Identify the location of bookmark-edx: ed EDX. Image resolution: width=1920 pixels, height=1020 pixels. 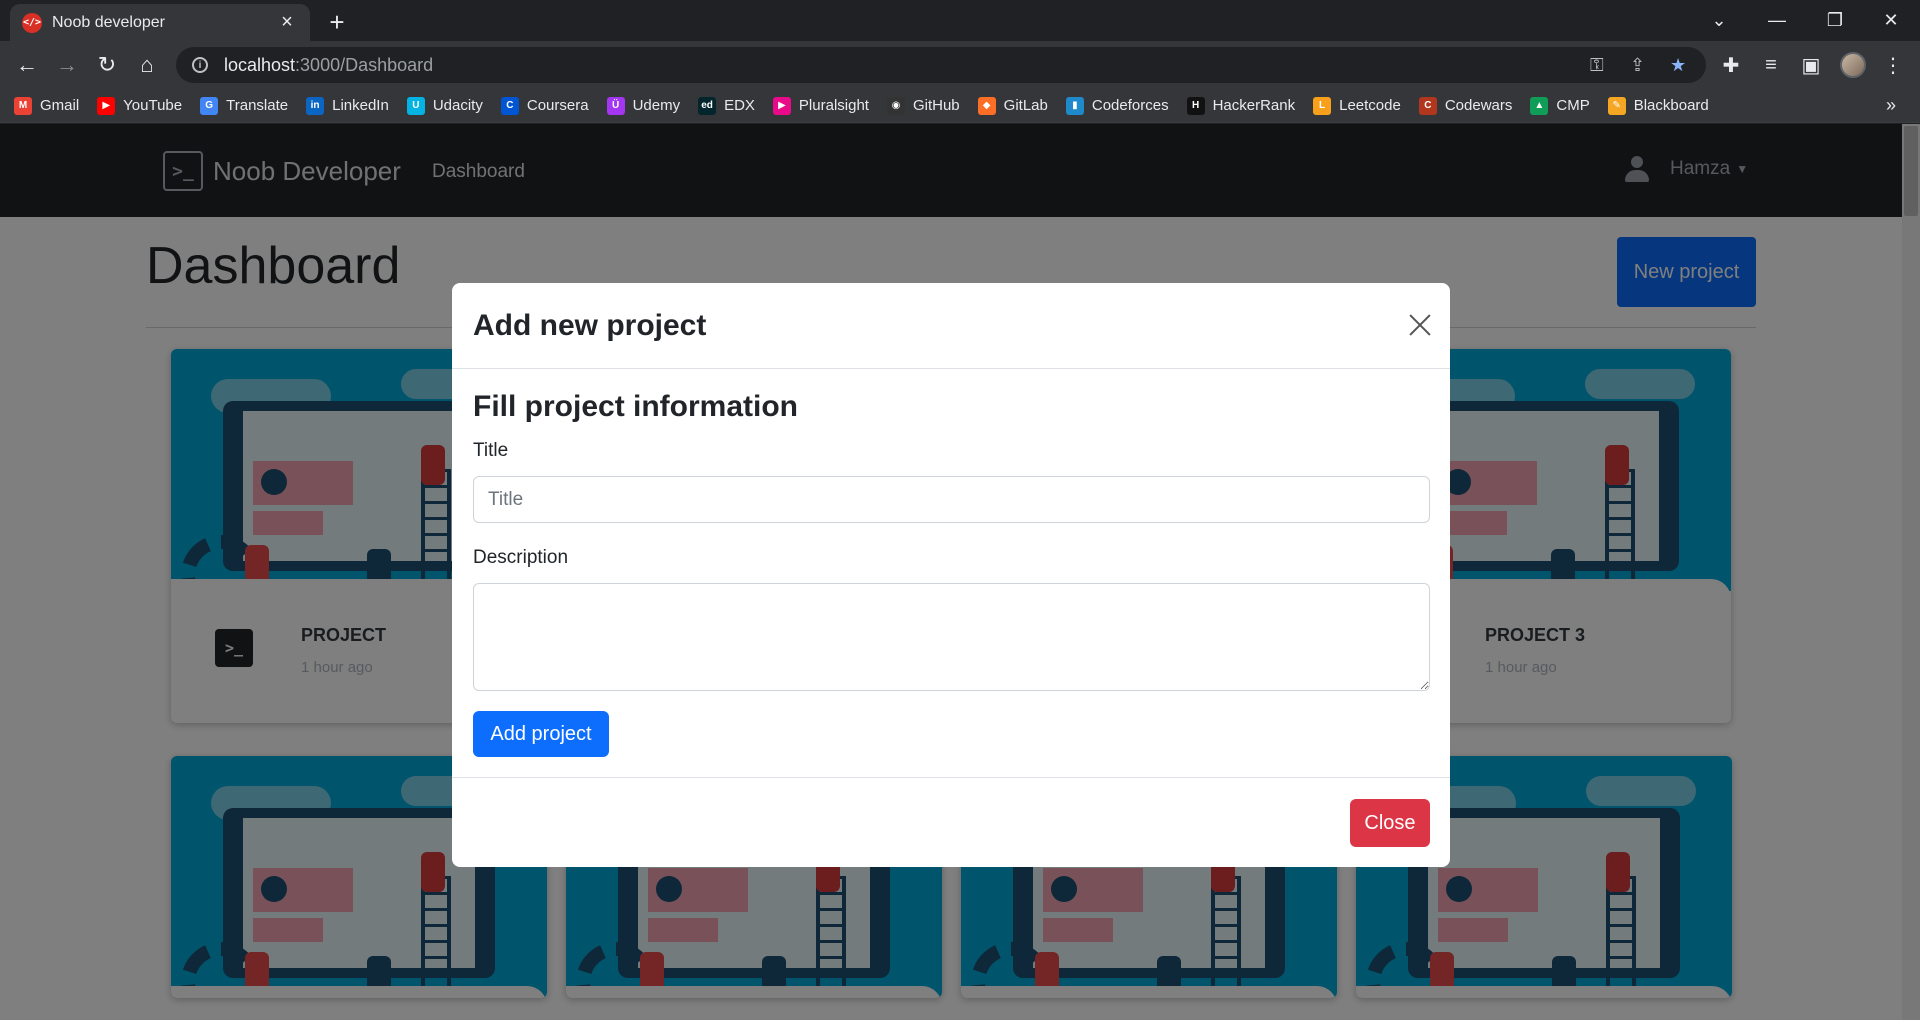
(726, 105).